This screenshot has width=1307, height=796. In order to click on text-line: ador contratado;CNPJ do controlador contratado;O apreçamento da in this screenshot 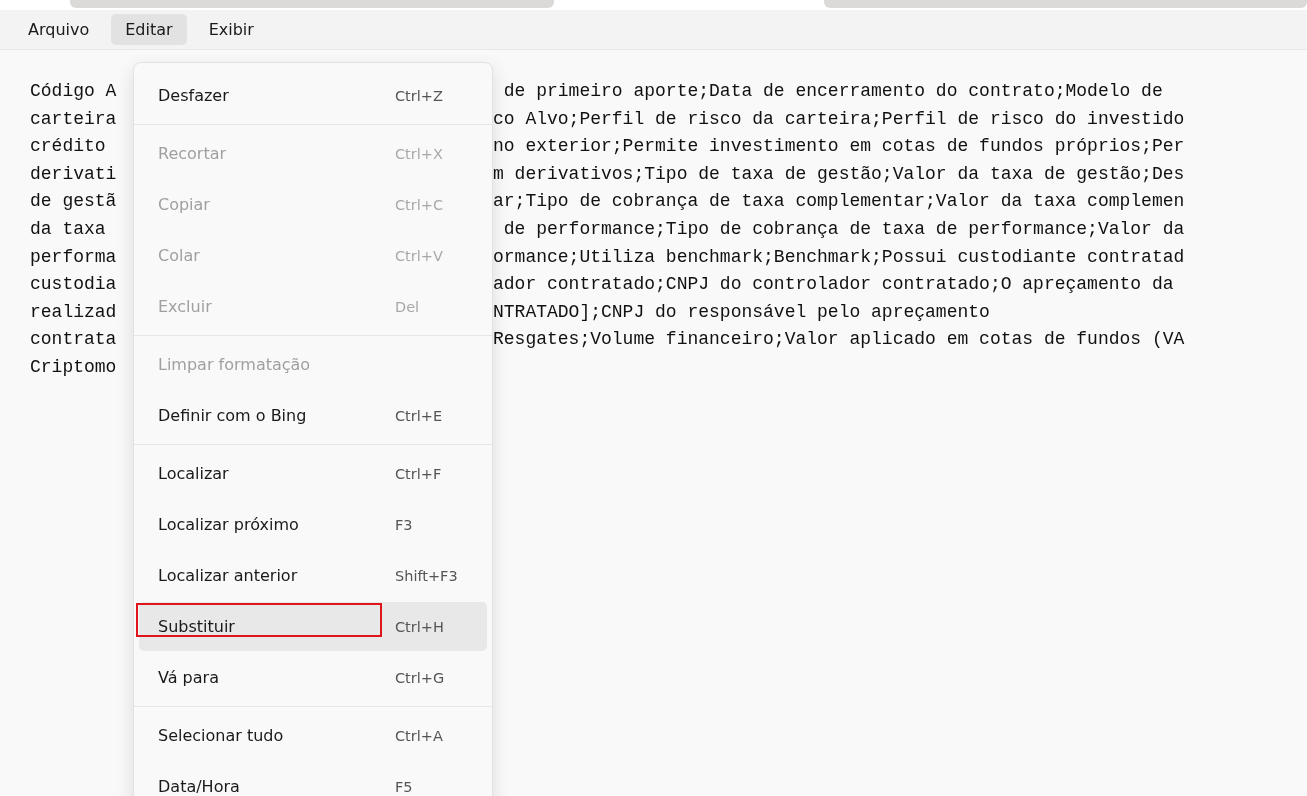, I will do `click(833, 285)`.